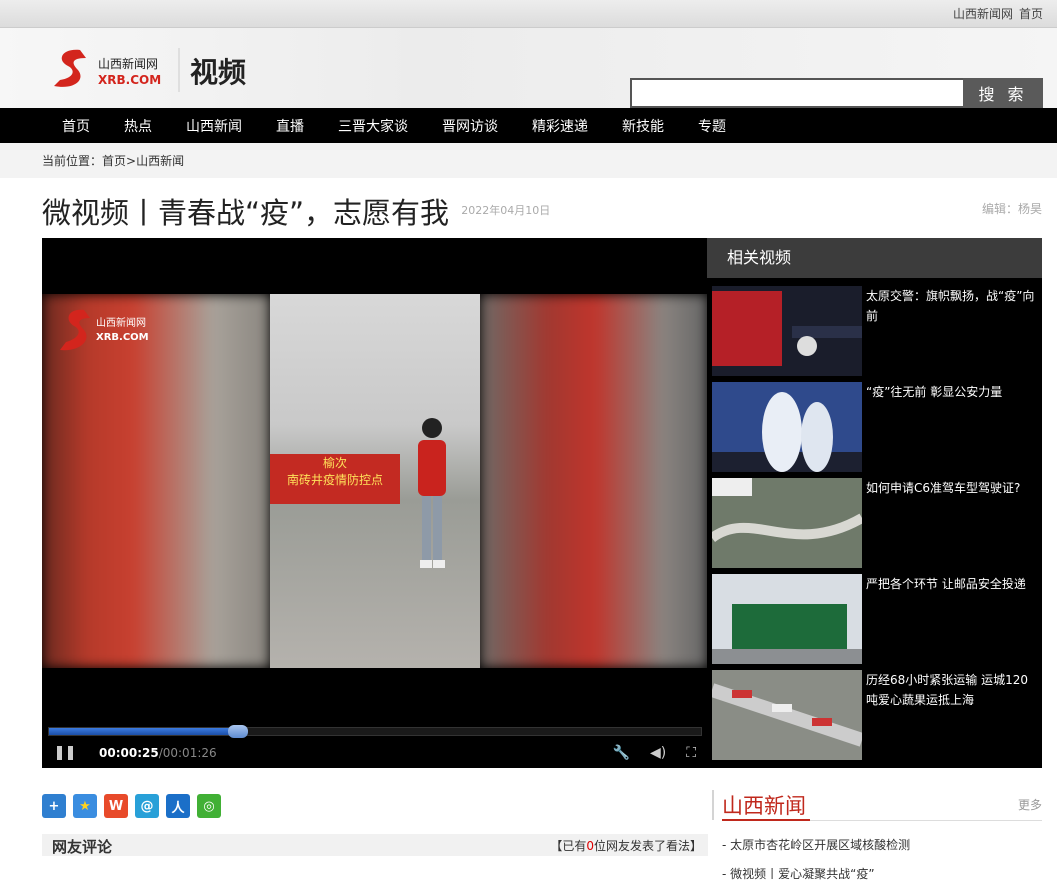 The height and width of the screenshot is (894, 1057). I want to click on favorite-star-icon: ★, so click(85, 806).